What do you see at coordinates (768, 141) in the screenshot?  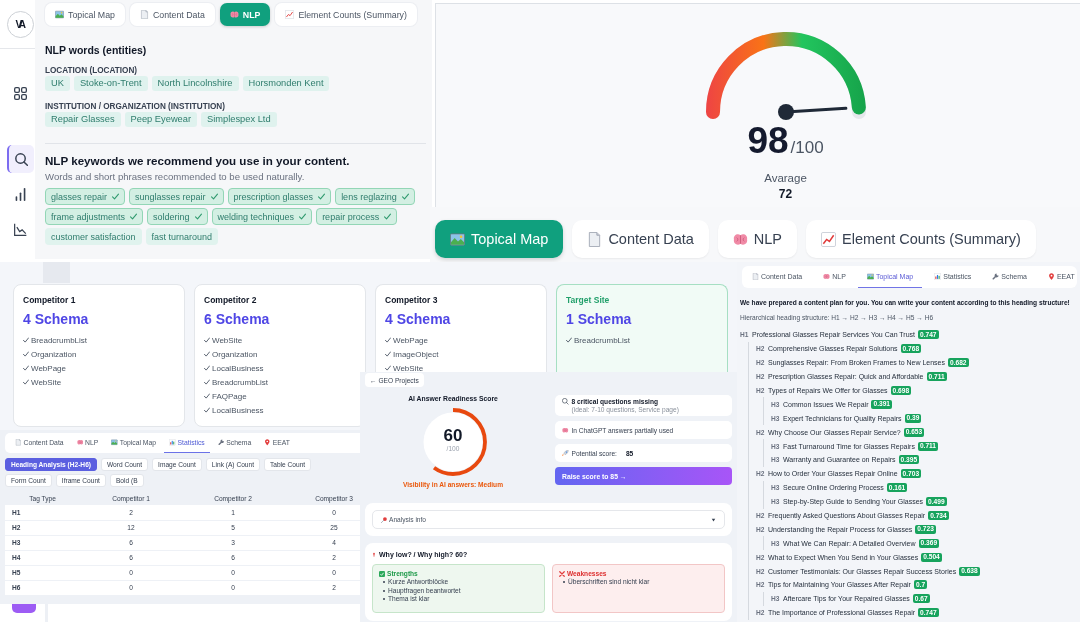 I see `score-value: 98` at bounding box center [768, 141].